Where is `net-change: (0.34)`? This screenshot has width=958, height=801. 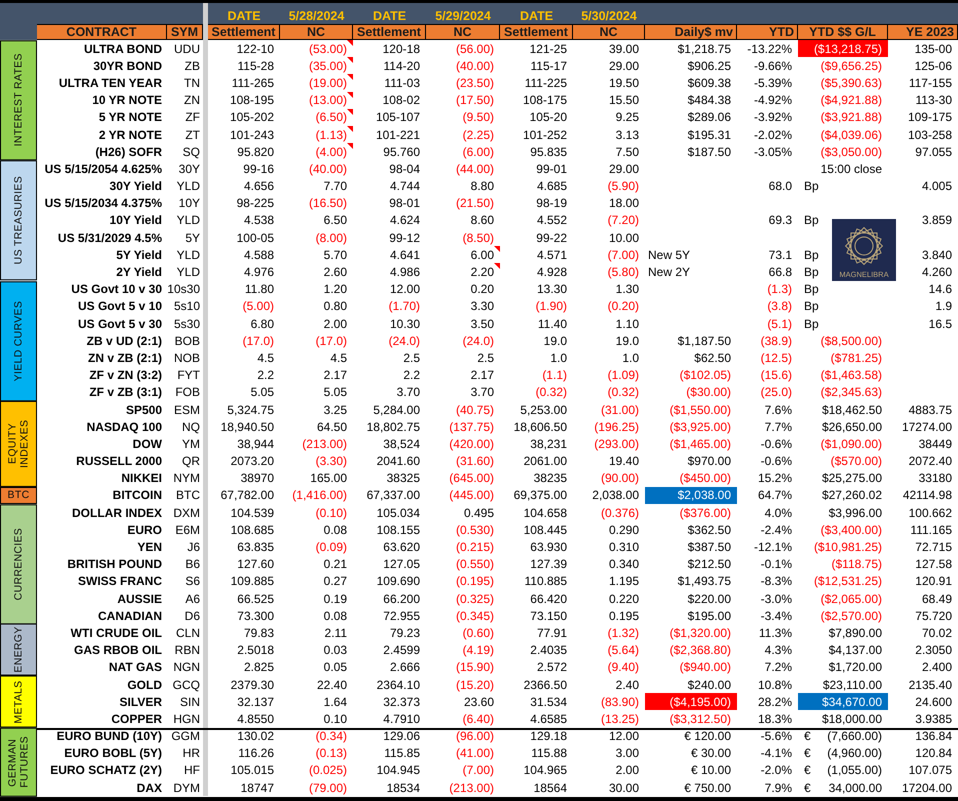 net-change: (0.34) is located at coordinates (331, 736).